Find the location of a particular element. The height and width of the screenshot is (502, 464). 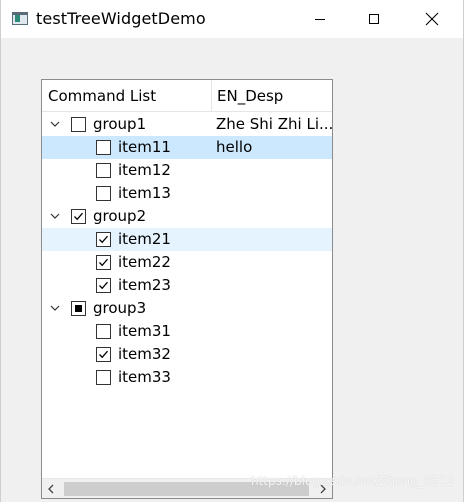

tree-header: Command List EN_Desp is located at coordinates (187, 96).